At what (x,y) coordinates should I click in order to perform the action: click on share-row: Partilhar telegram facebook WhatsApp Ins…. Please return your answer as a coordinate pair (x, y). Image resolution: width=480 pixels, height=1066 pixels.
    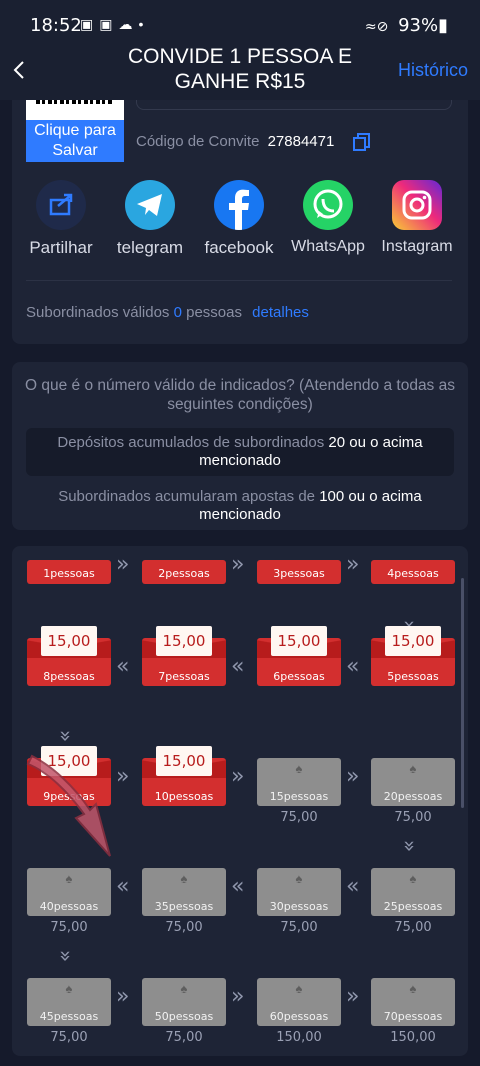
    Looking at the image, I should click on (240, 225).